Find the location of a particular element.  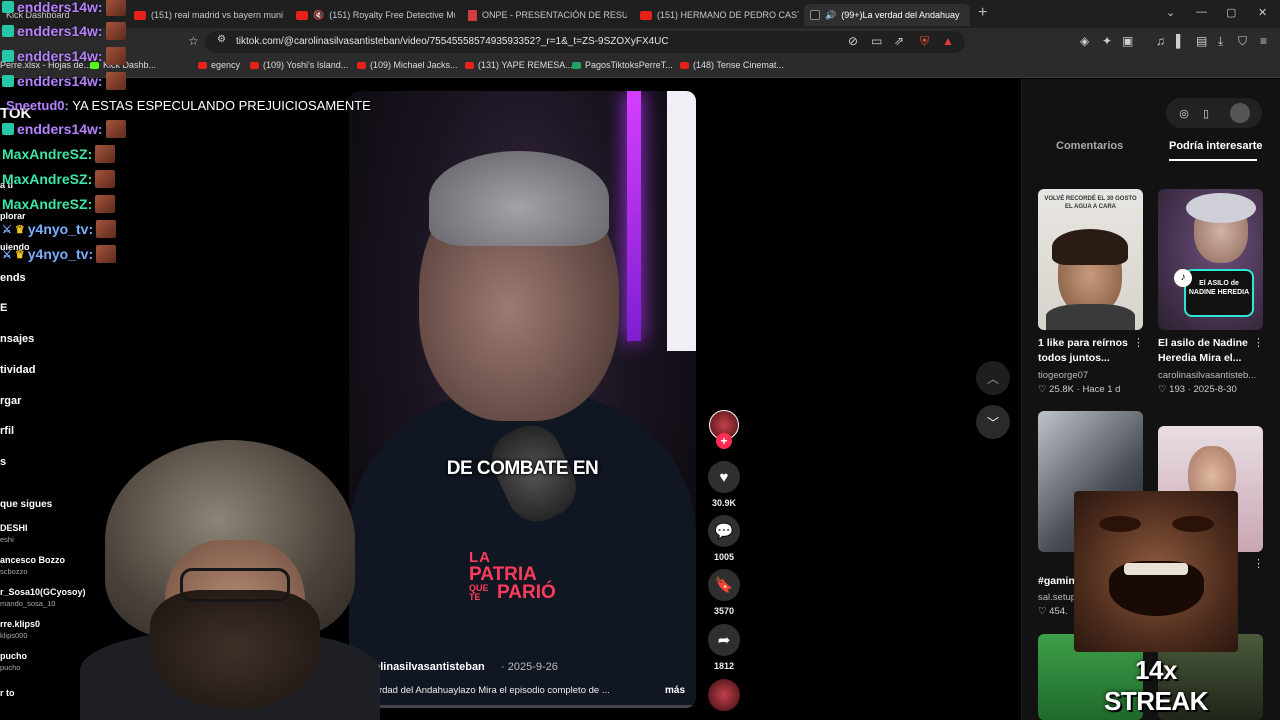

no-tracking-icon: ⊘ is located at coordinates (853, 41).